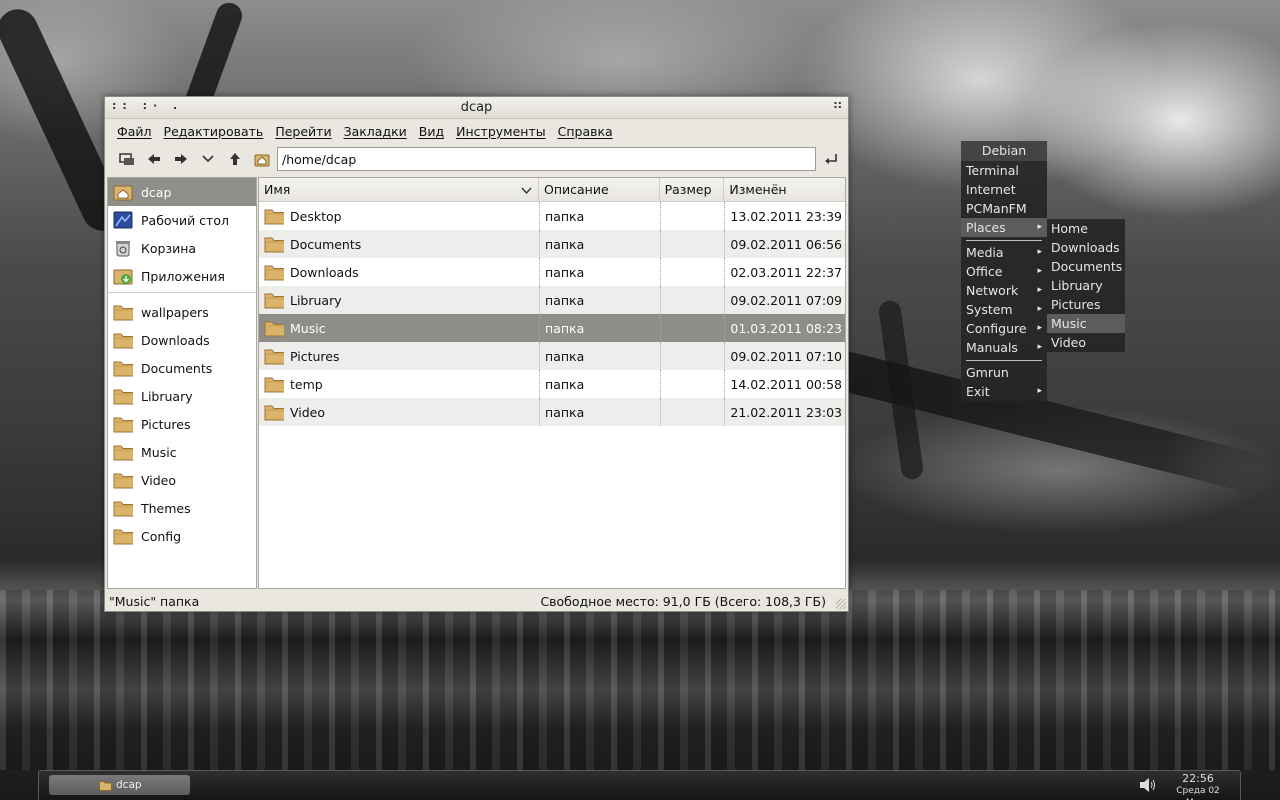 The width and height of the screenshot is (1280, 800). I want to click on sidebar-bookmark-item: wallpapers, so click(182, 312).